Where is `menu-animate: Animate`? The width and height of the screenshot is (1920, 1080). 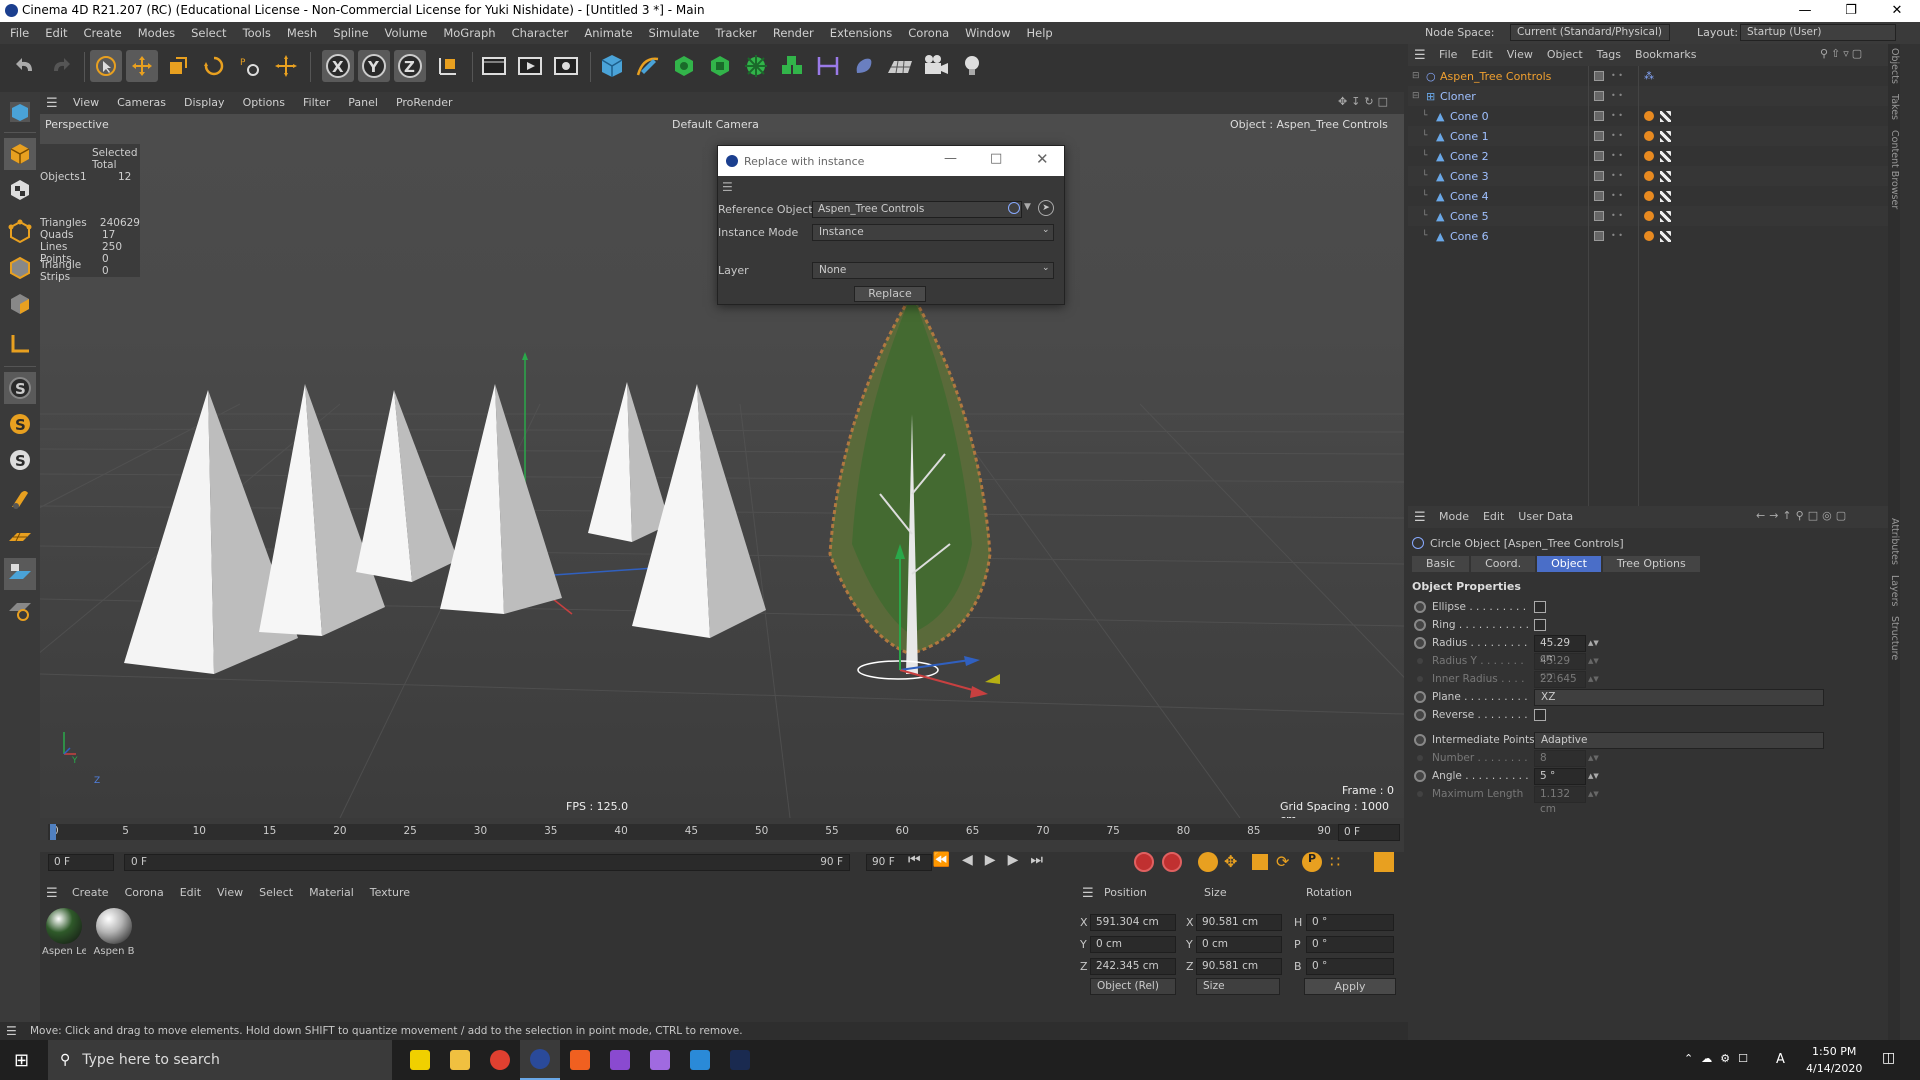
menu-animate: Animate is located at coordinates (608, 33).